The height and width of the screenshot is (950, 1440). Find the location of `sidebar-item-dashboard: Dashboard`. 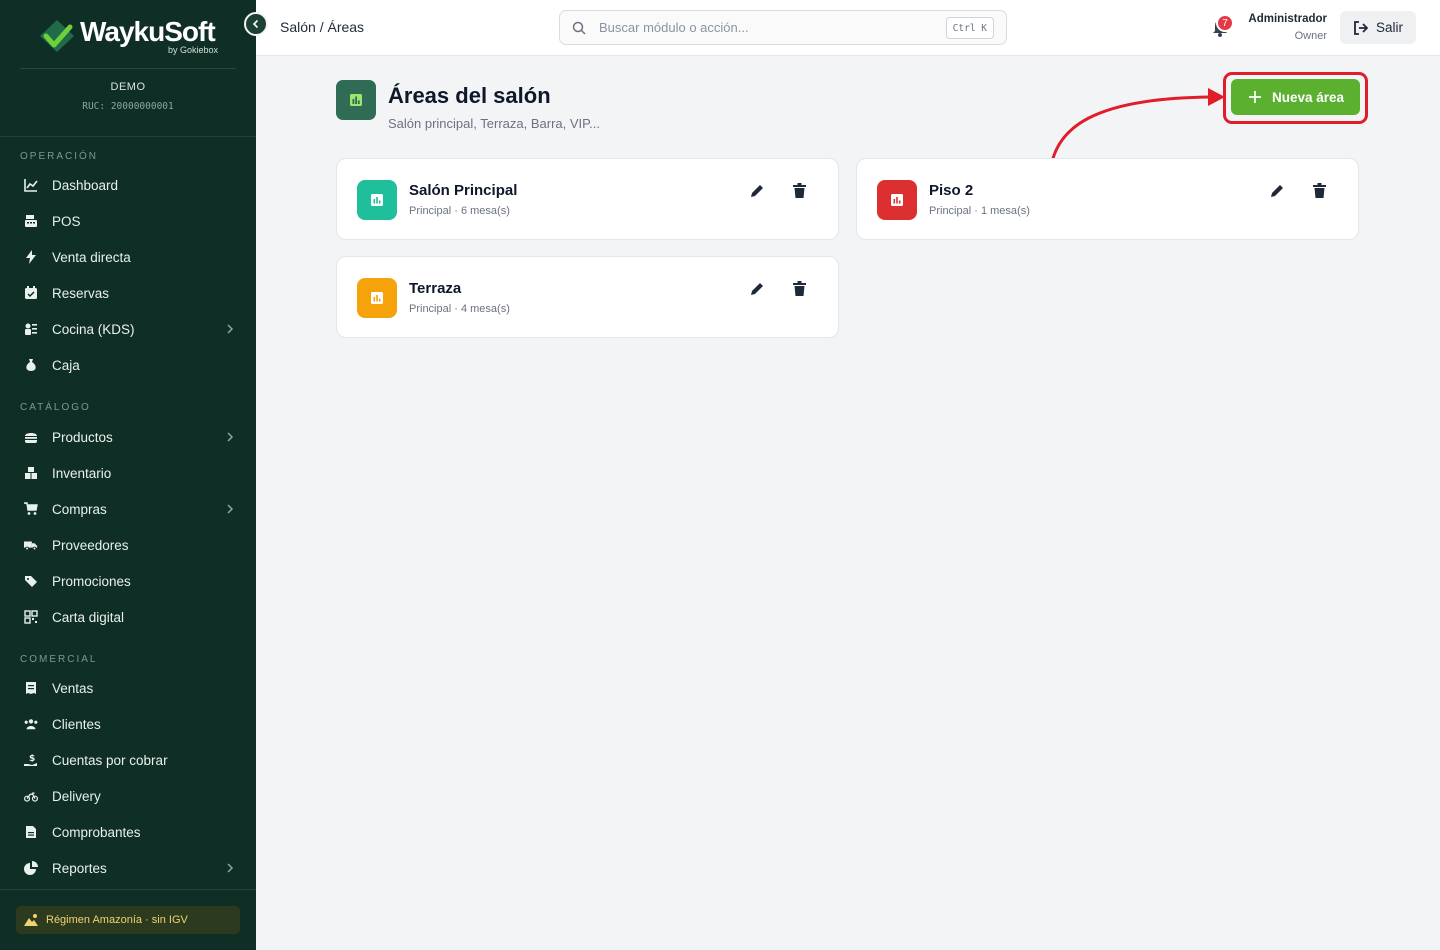

sidebar-item-dashboard: Dashboard is located at coordinates (128, 185).